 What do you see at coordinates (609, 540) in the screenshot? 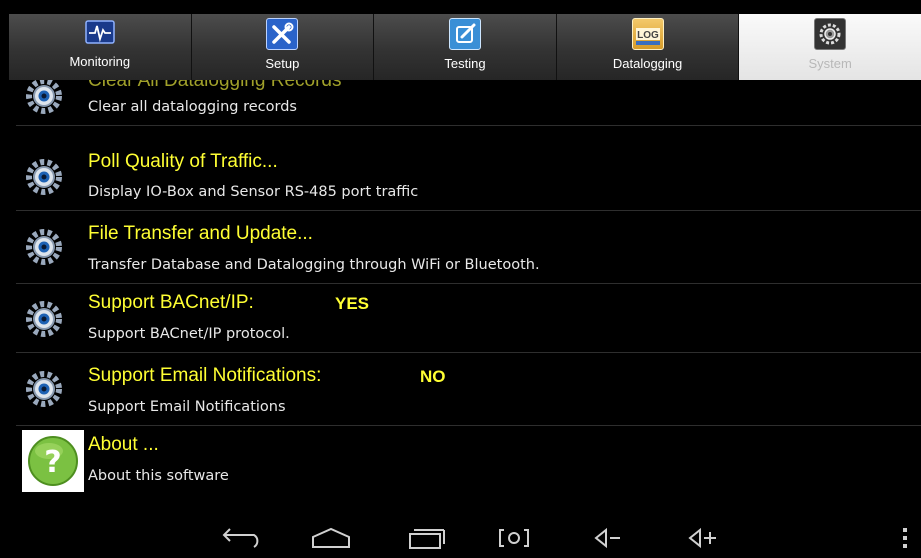
I see `volume-down-icon` at bounding box center [609, 540].